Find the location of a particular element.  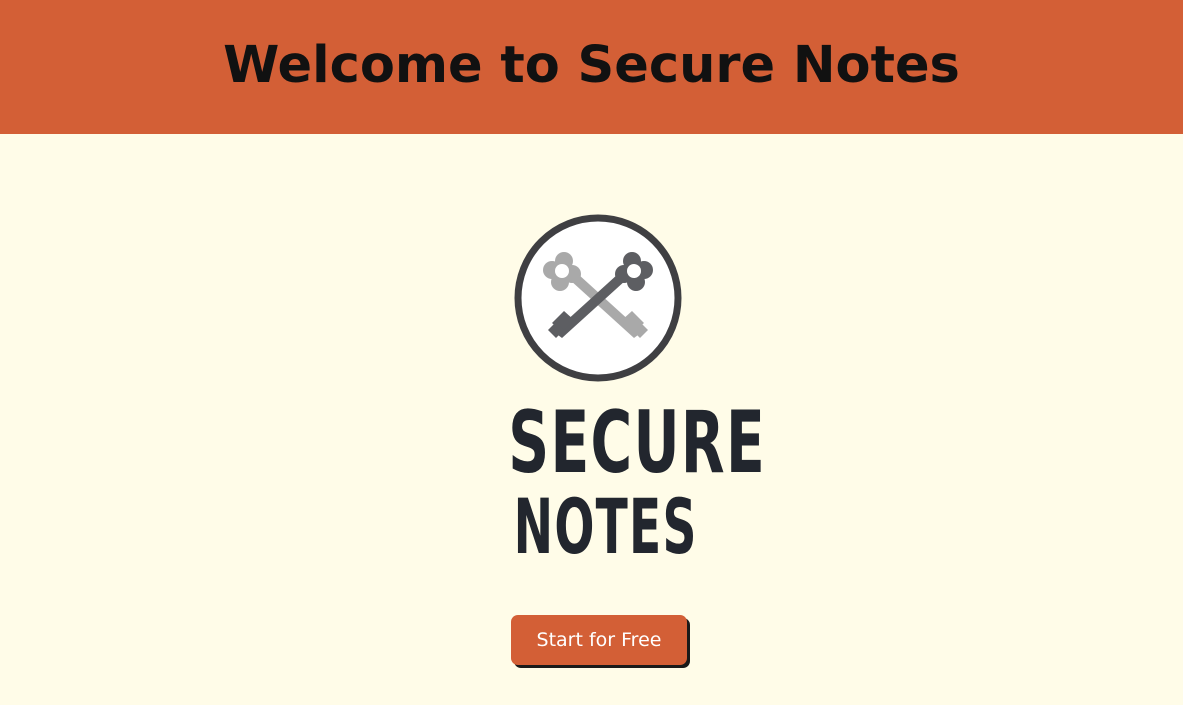

secure-notes-logo: SECURE NOTES is located at coordinates (614, 389).